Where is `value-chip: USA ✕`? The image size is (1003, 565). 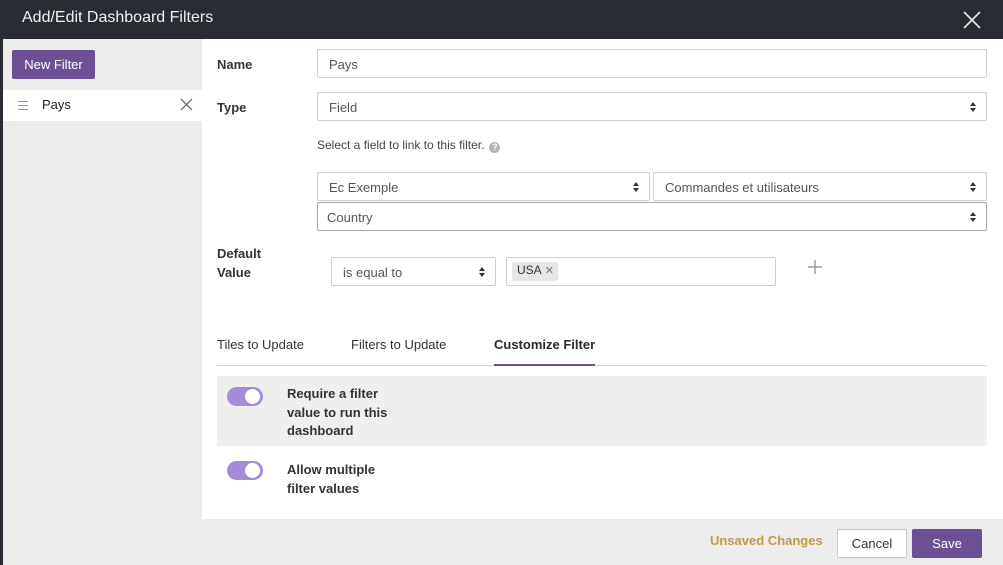
value-chip: USA ✕ is located at coordinates (535, 271).